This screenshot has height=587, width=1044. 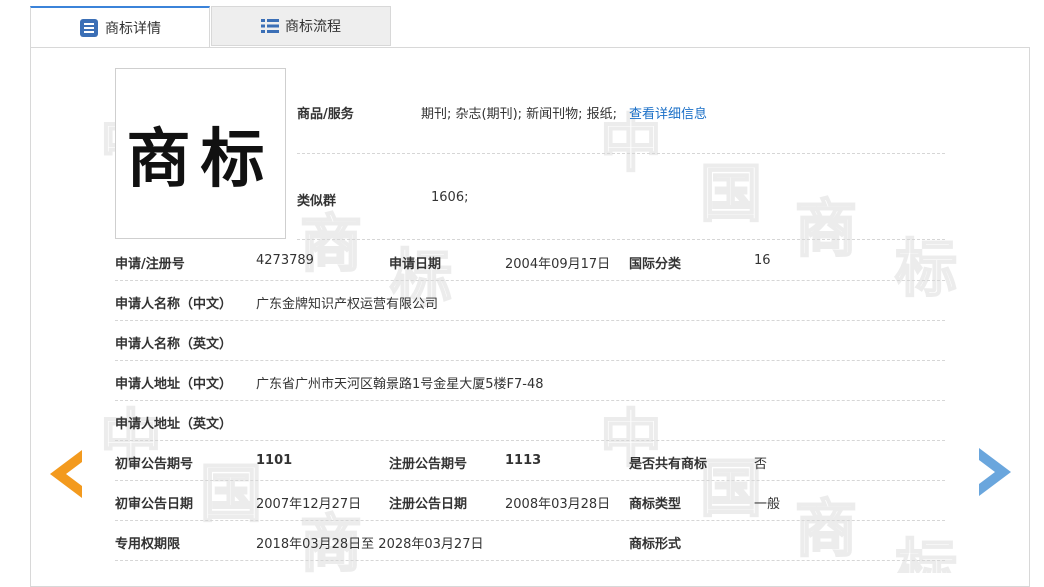 I want to click on applicant-cn-value: 广东金牌知识产权运营有限公司, so click(x=347, y=304).